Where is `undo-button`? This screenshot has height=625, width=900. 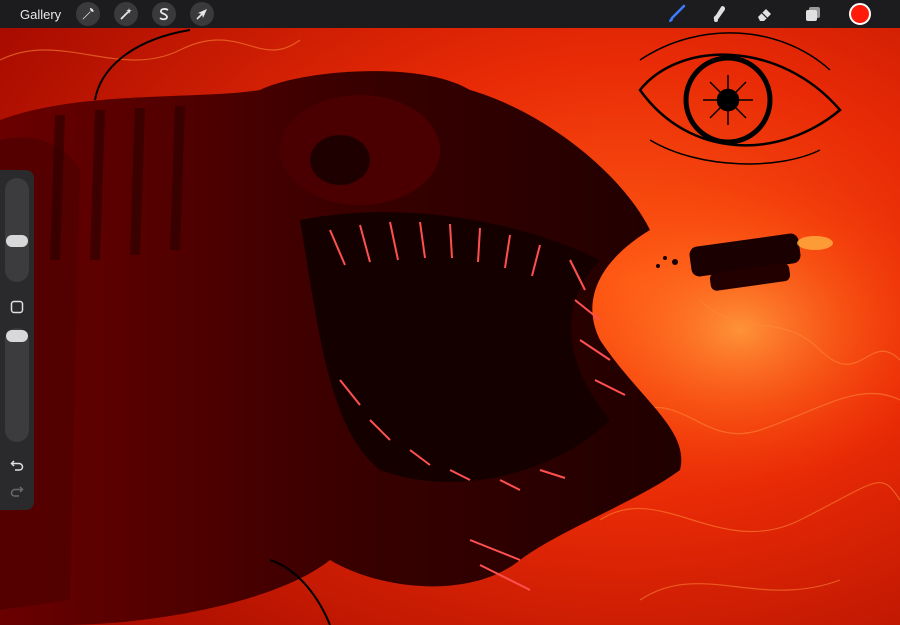 undo-button is located at coordinates (17, 465).